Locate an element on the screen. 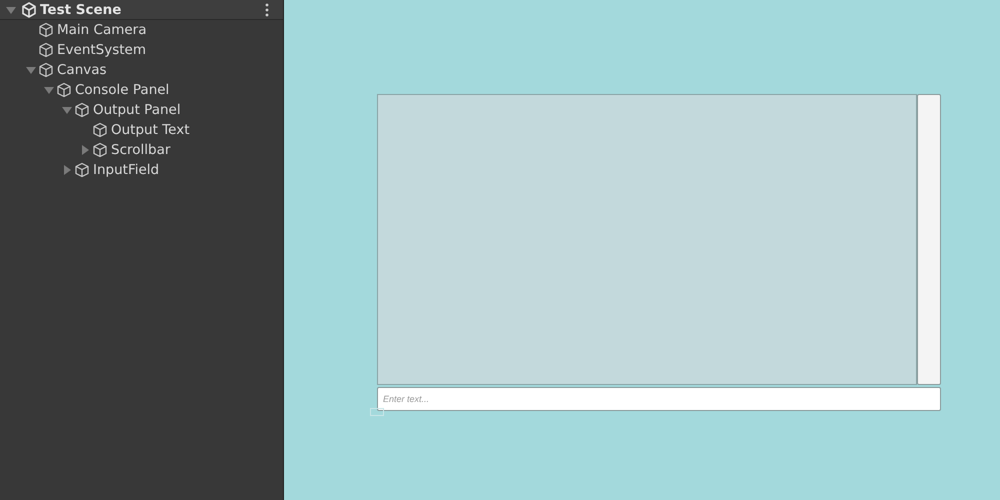  more-icon is located at coordinates (267, 9).